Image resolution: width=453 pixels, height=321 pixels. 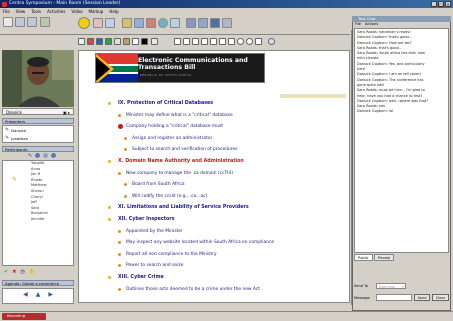 I want to click on rectangle-tool-icon, so click(x=222, y=41).